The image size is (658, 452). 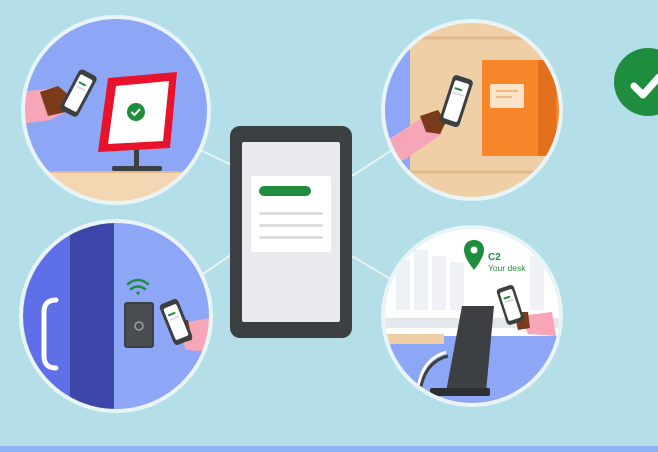 What do you see at coordinates (494, 257) in the screenshot?
I see `desk-code-label: C2` at bounding box center [494, 257].